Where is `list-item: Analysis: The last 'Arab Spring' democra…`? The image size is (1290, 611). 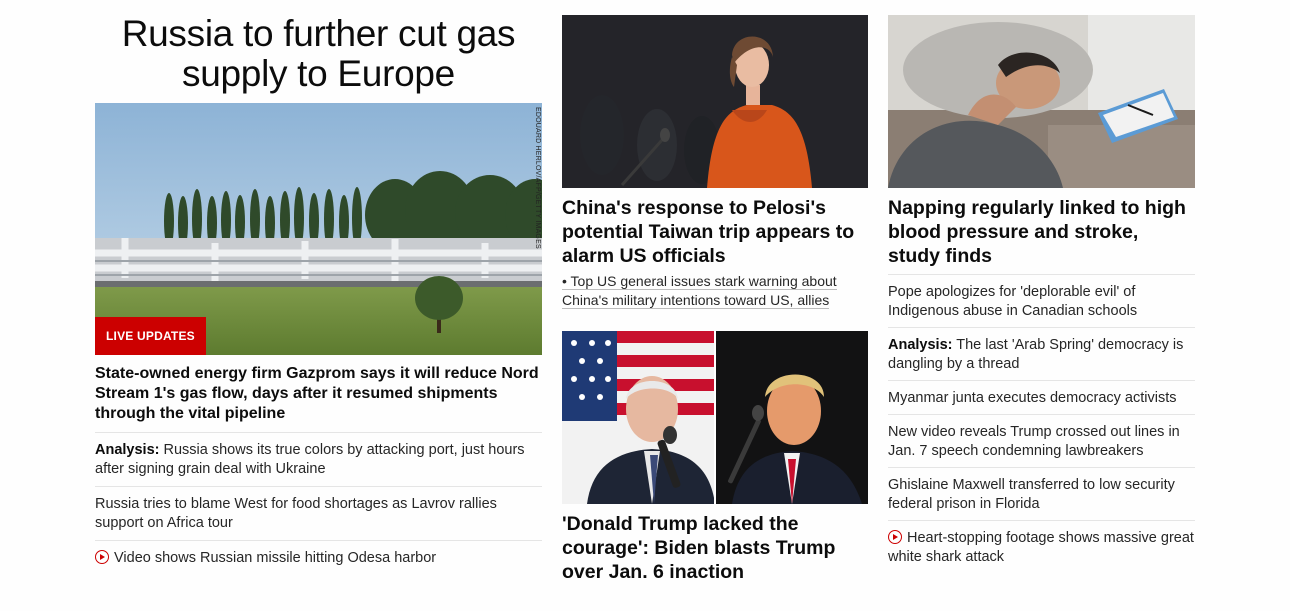
list-item: Analysis: The last 'Arab Spring' democra… is located at coordinates (1041, 354).